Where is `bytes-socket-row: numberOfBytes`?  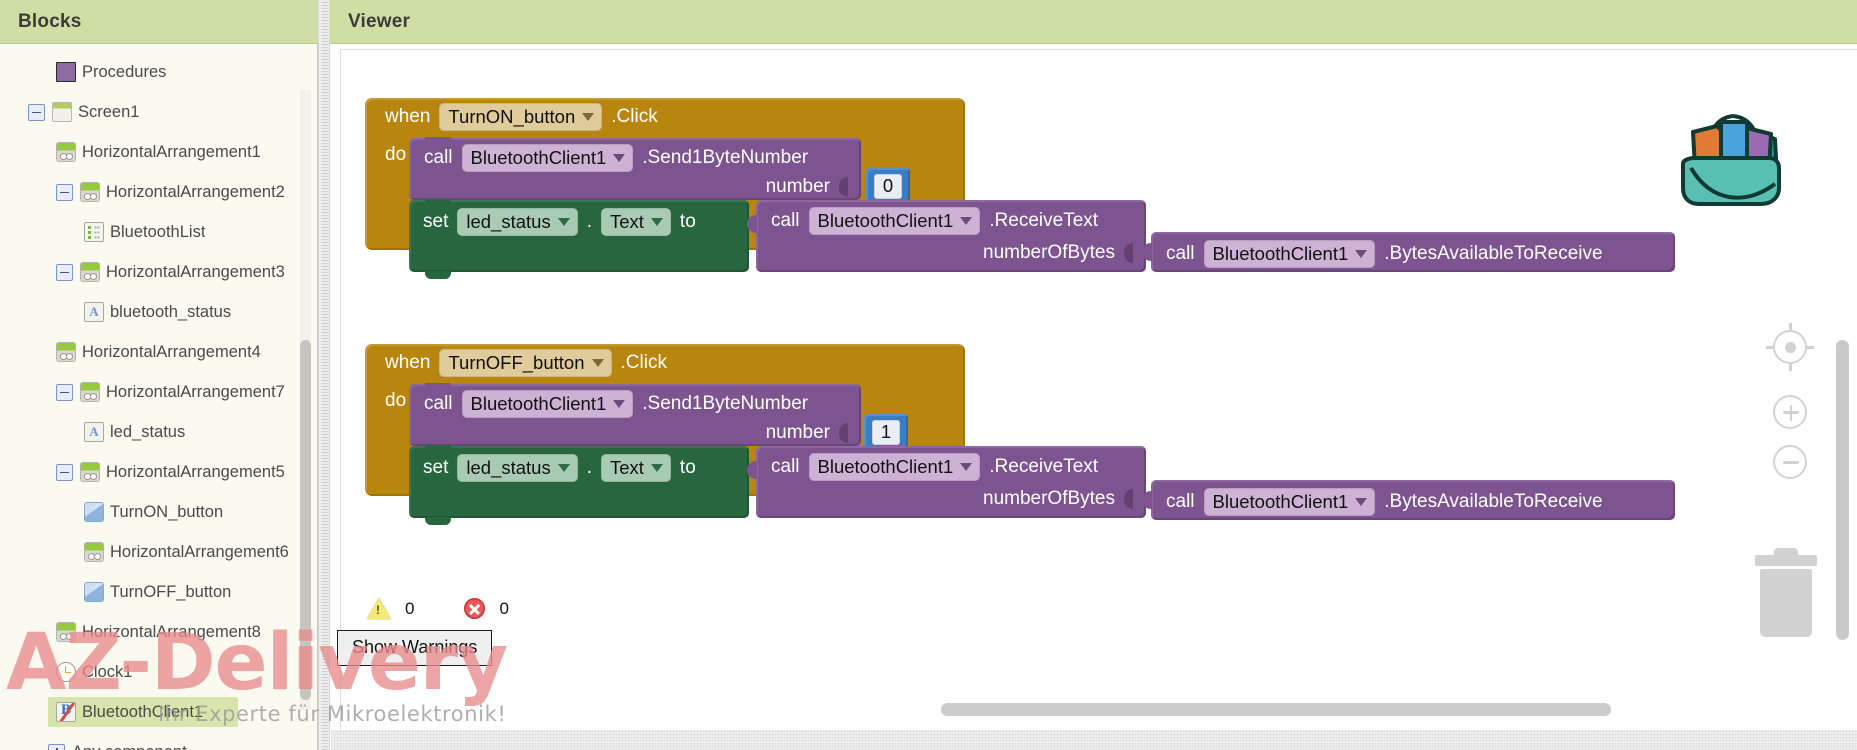 bytes-socket-row: numberOfBytes is located at coordinates (1058, 253).